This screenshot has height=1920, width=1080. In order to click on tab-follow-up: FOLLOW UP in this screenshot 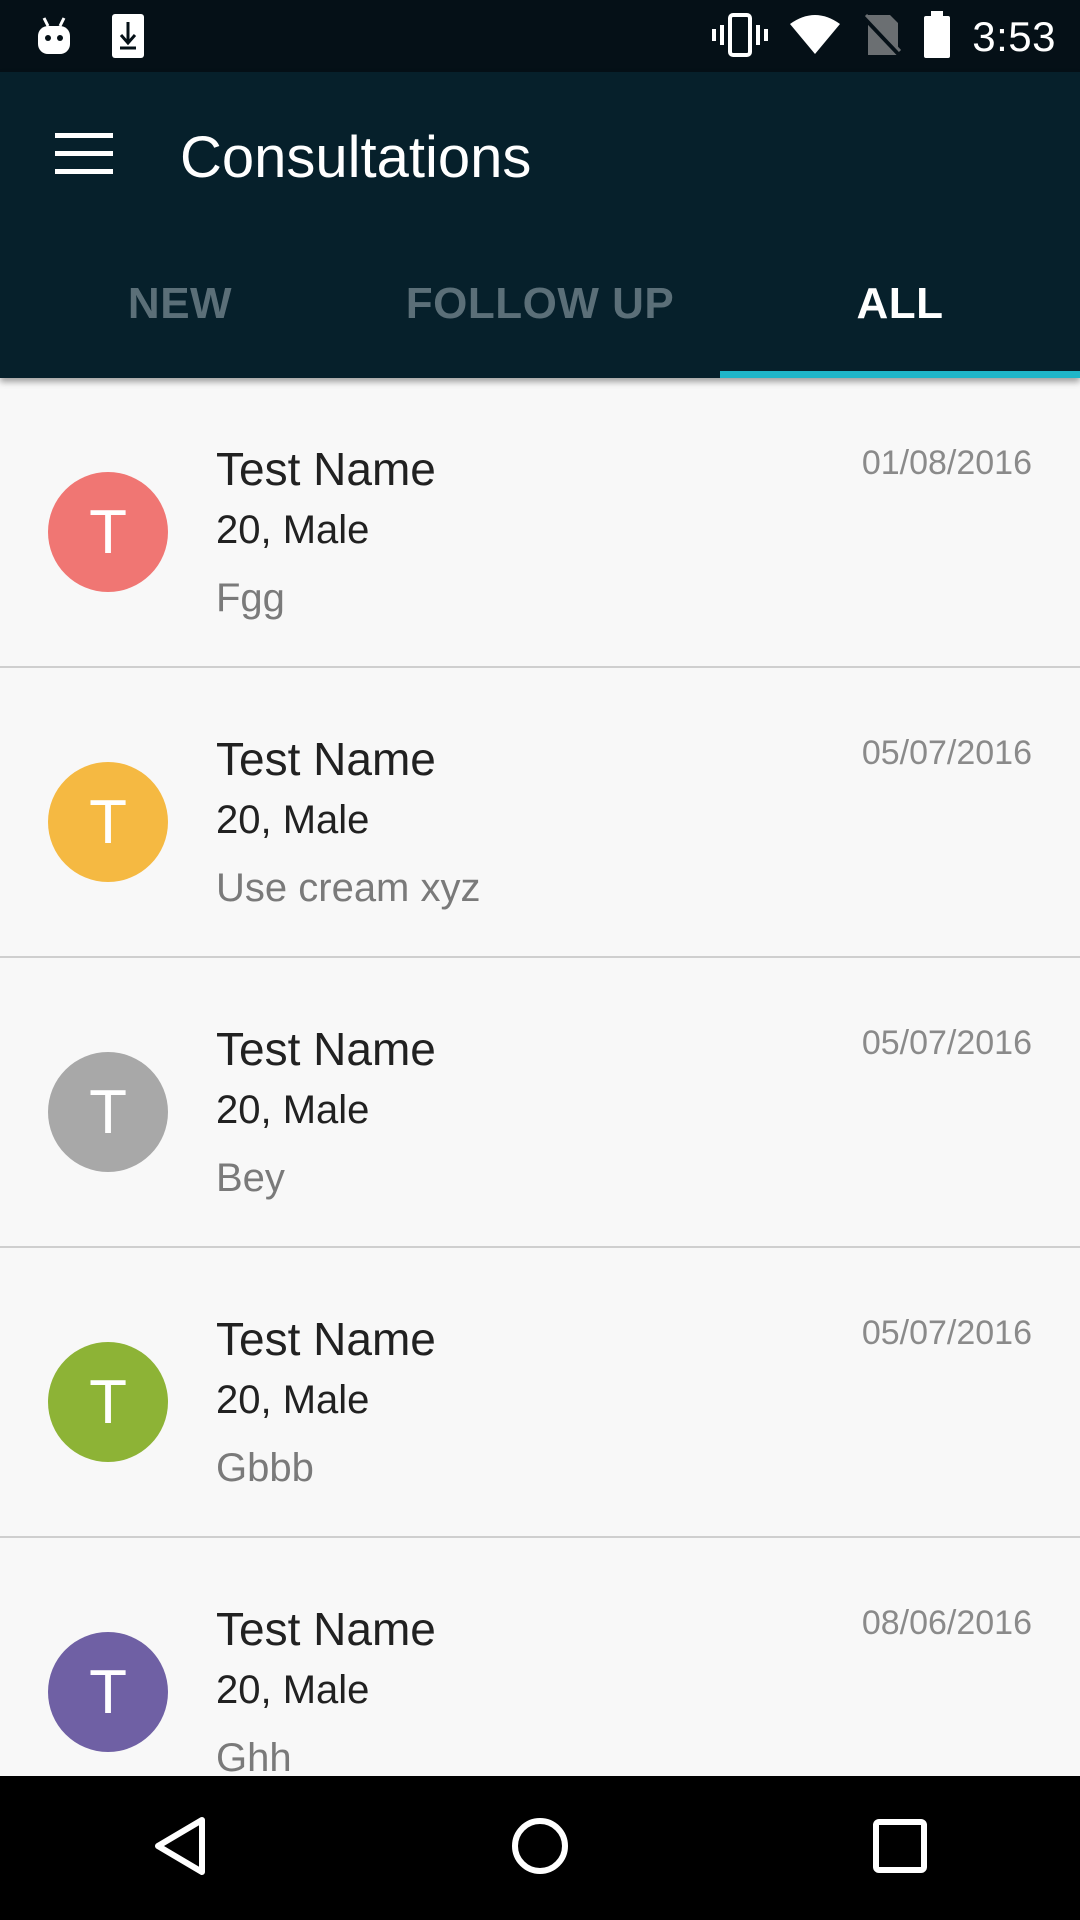, I will do `click(540, 304)`.